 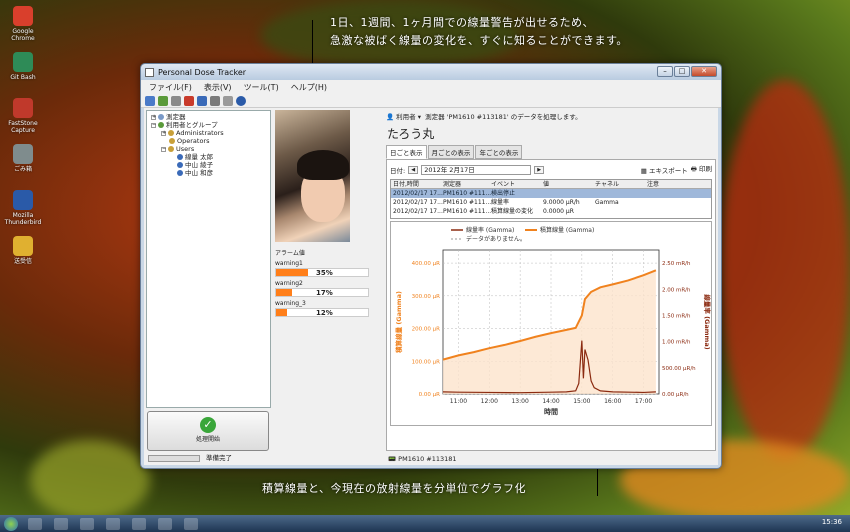 I want to click on desktop-icon: Google Chrome, so click(x=23, y=24).